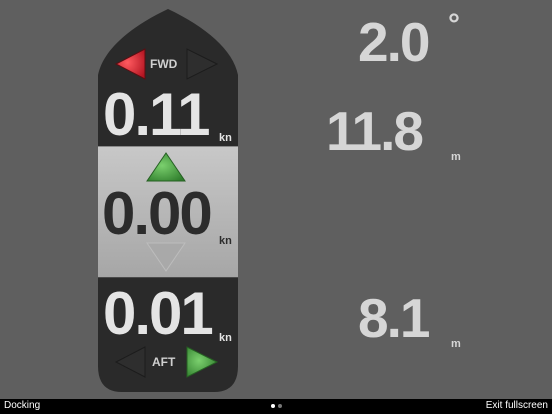 The width and height of the screenshot is (552, 414). What do you see at coordinates (456, 344) in the screenshot?
I see `depth-aft-unit: m` at bounding box center [456, 344].